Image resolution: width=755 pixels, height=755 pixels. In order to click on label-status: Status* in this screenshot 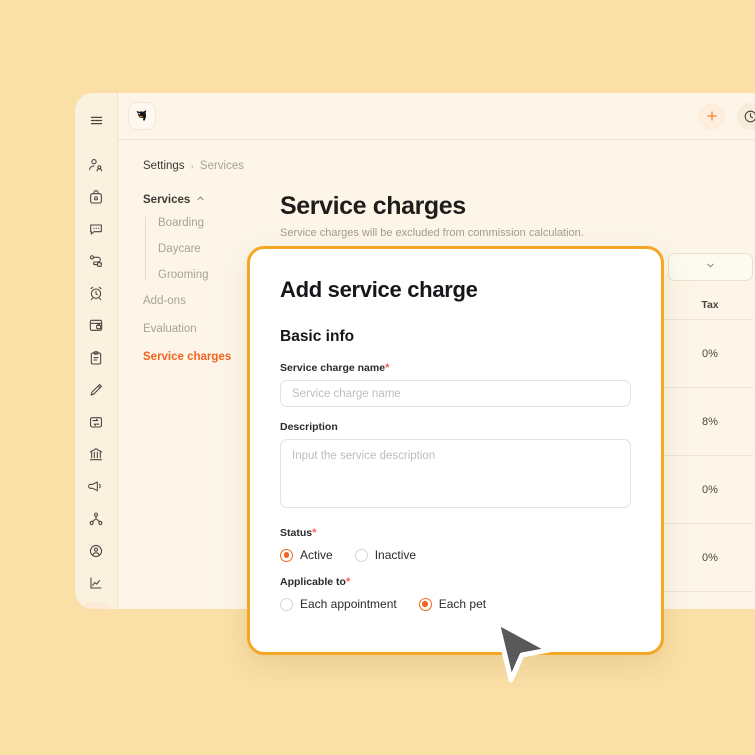, I will do `click(455, 533)`.